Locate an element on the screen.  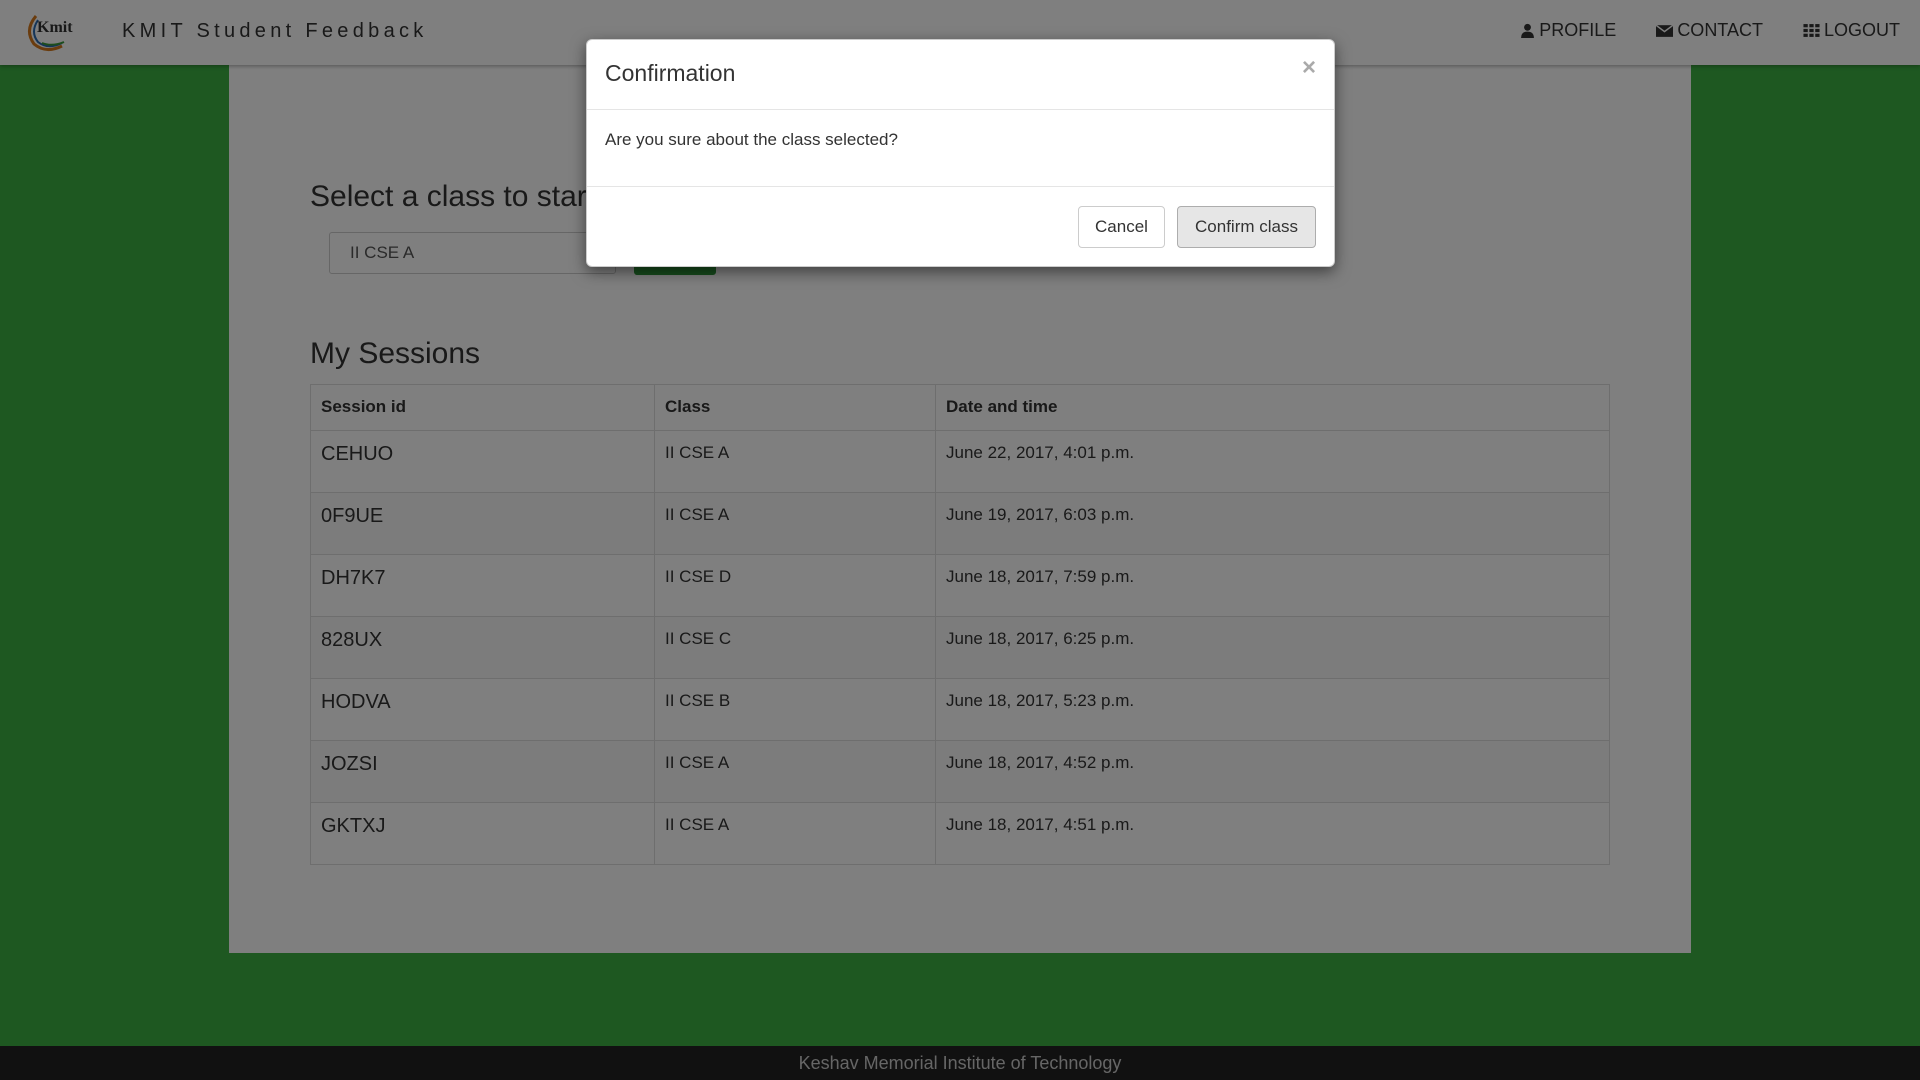
close-icon: × is located at coordinates (1309, 68).